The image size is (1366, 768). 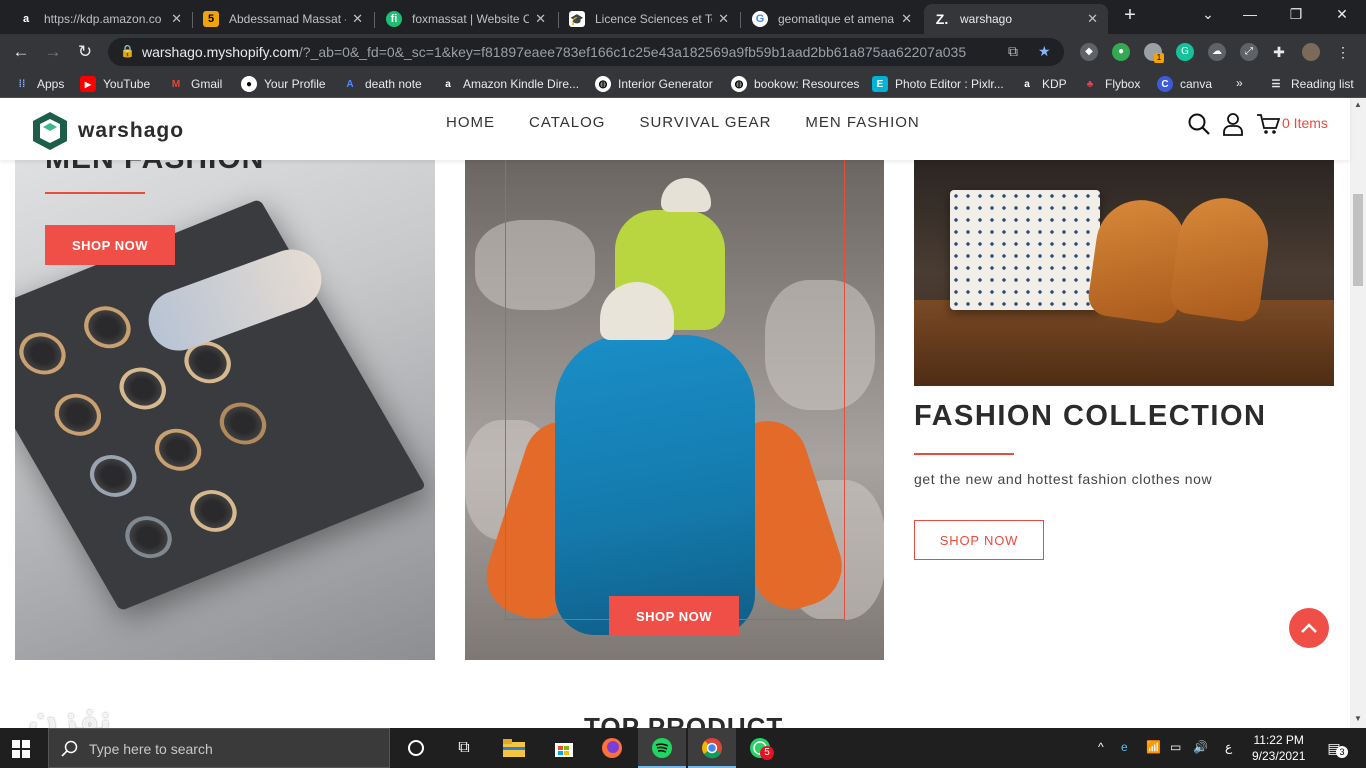 I want to click on page-scrollbar: ▲ ▼, so click(x=1358, y=413).